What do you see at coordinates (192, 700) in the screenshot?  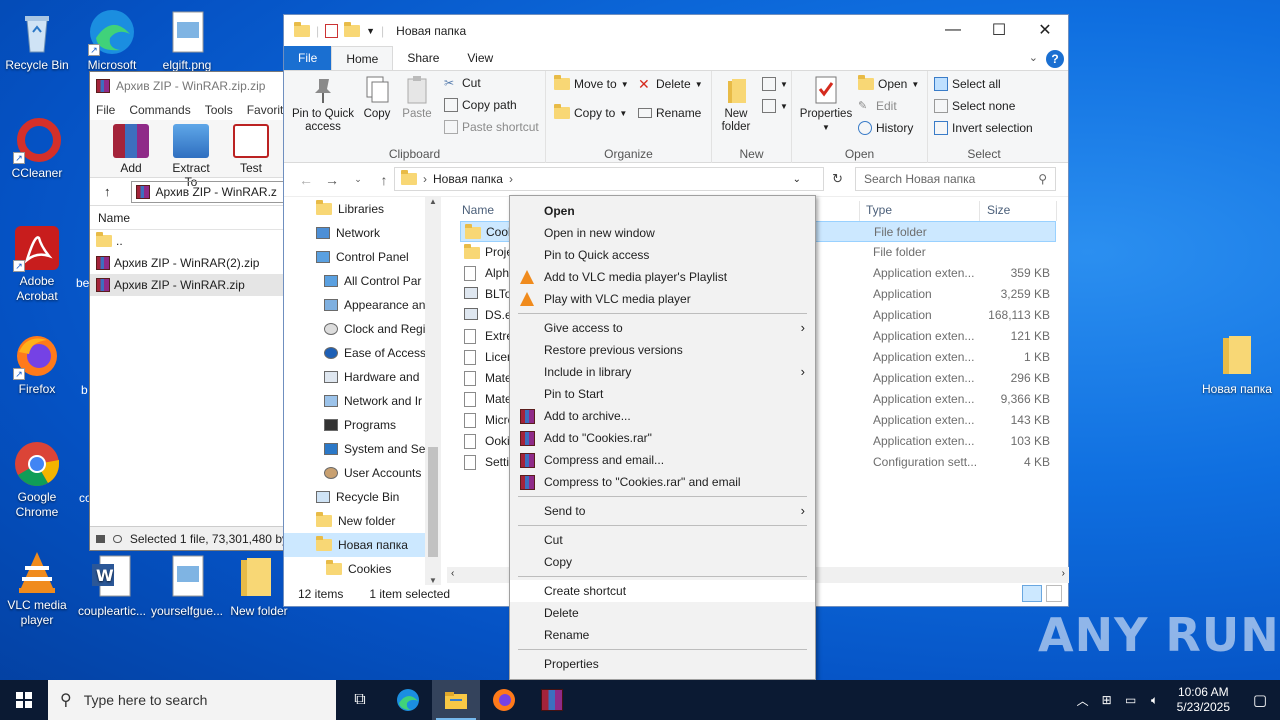 I see `taskbar-search-box: ⚲ Type here to search` at bounding box center [192, 700].